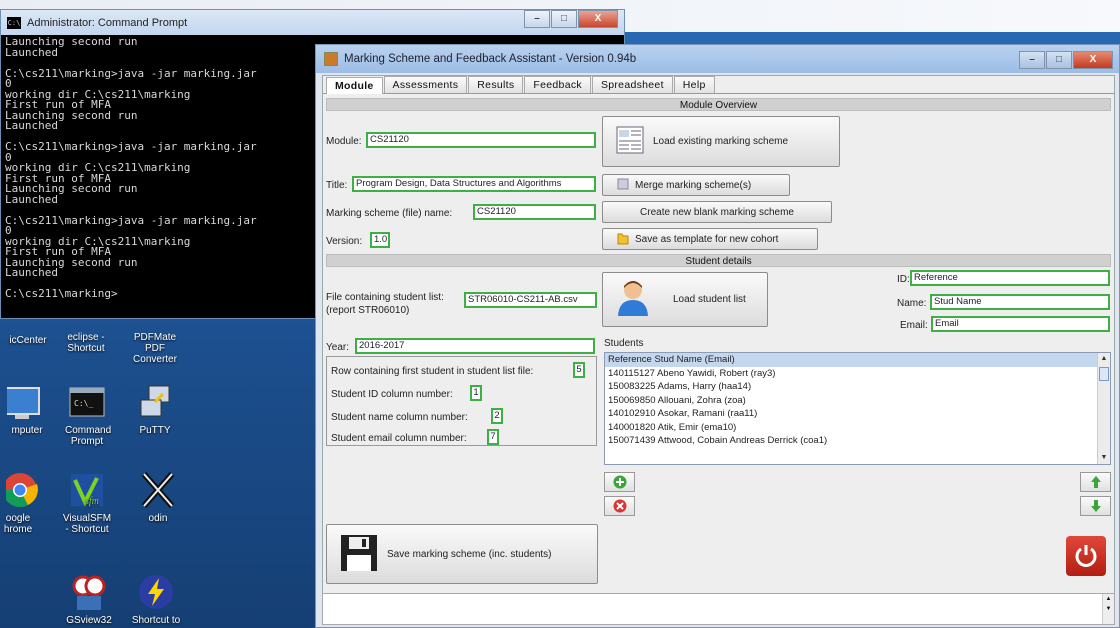 This screenshot has width=1120, height=628. I want to click on desktop-icon-chrome: oogle hrome, so click(26, 502).